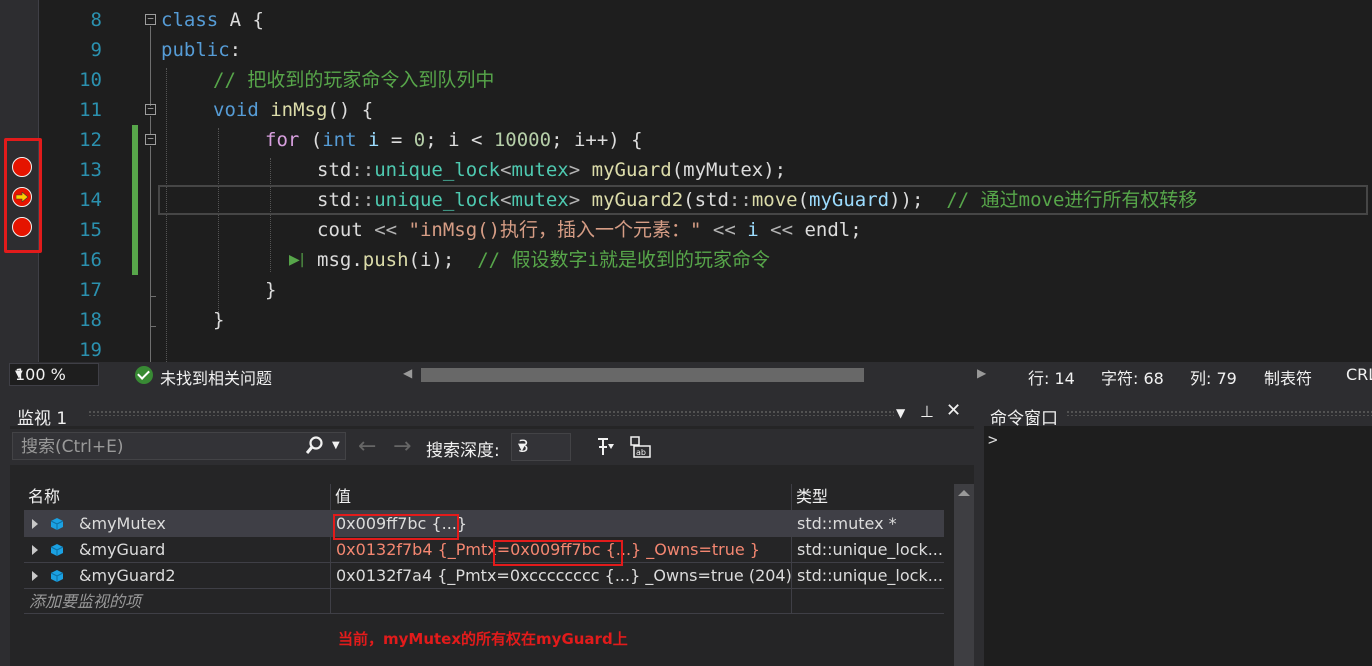 This screenshot has height=666, width=1372. Describe the element at coordinates (90, 230) in the screenshot. I see `line-number: 15` at that location.